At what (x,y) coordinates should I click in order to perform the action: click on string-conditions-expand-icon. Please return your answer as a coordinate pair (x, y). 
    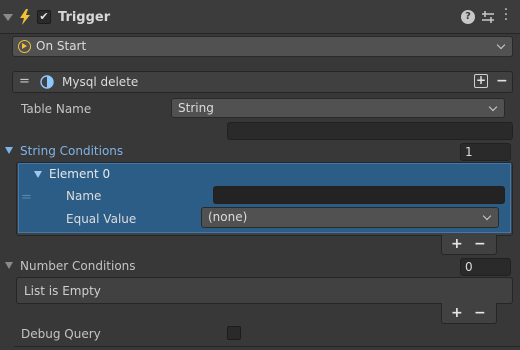
    Looking at the image, I should click on (9, 150).